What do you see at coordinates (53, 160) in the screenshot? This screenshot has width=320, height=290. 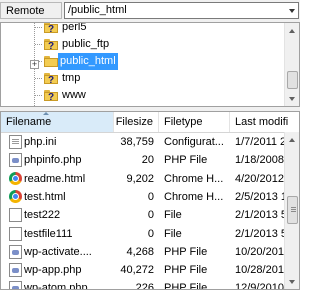 I see `file-name: phpinfo.php` at bounding box center [53, 160].